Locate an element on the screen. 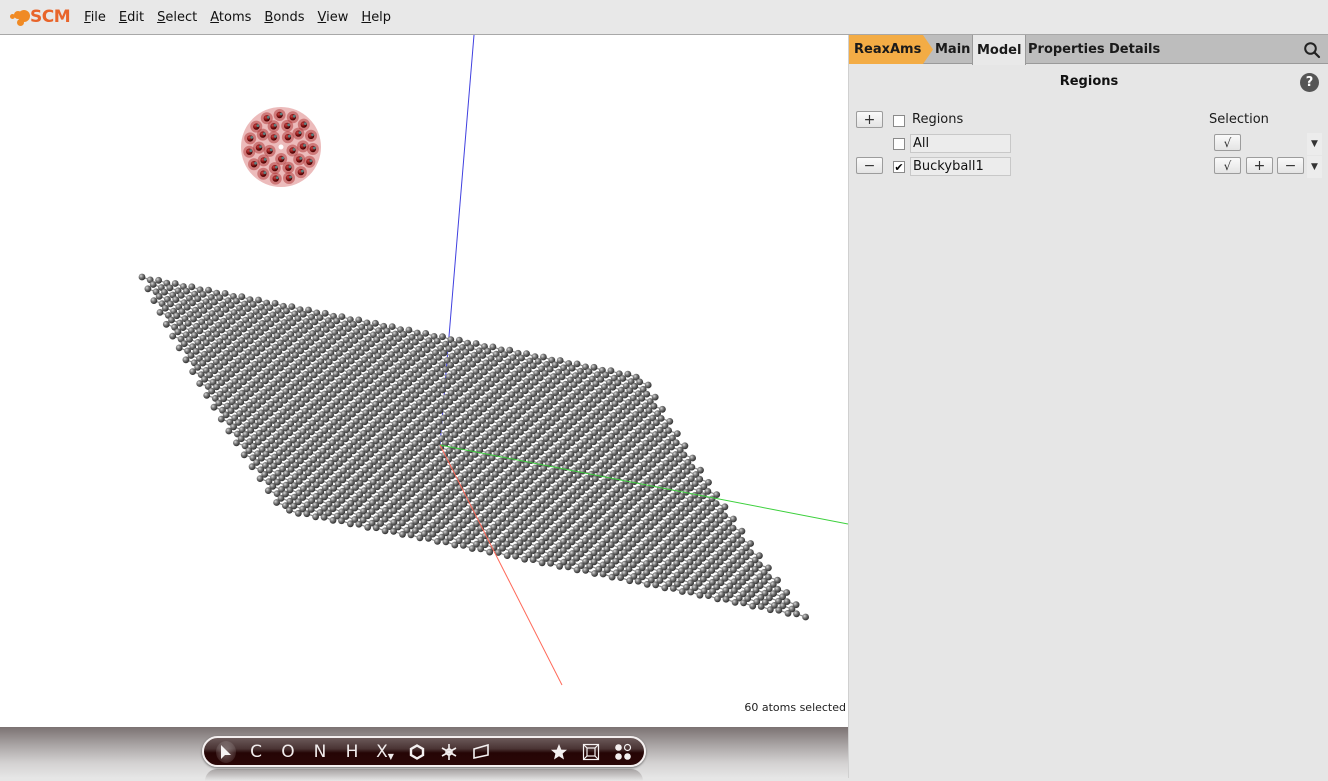 This screenshot has height=781, width=1328. tab-details: Details is located at coordinates (1134, 49).